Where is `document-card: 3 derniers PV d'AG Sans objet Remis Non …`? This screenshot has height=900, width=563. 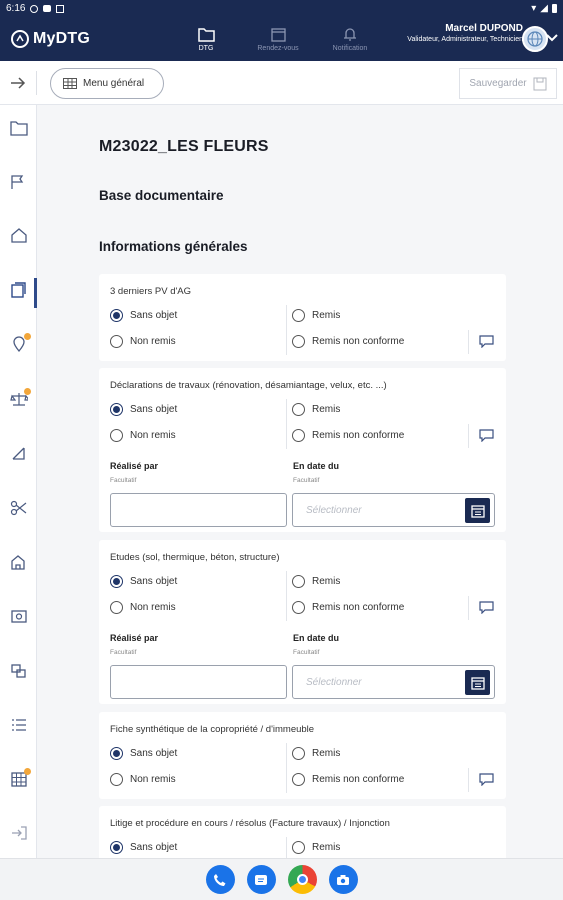
document-card: 3 derniers PV d'AG Sans objet Remis Non … is located at coordinates (302, 317).